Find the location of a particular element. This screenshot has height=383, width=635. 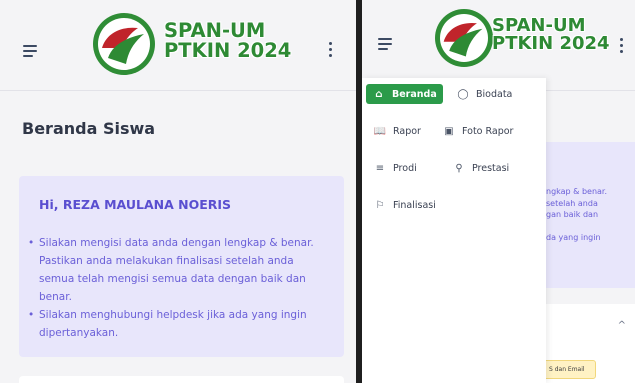

page-title: Beranda Siswa is located at coordinates (89, 128).